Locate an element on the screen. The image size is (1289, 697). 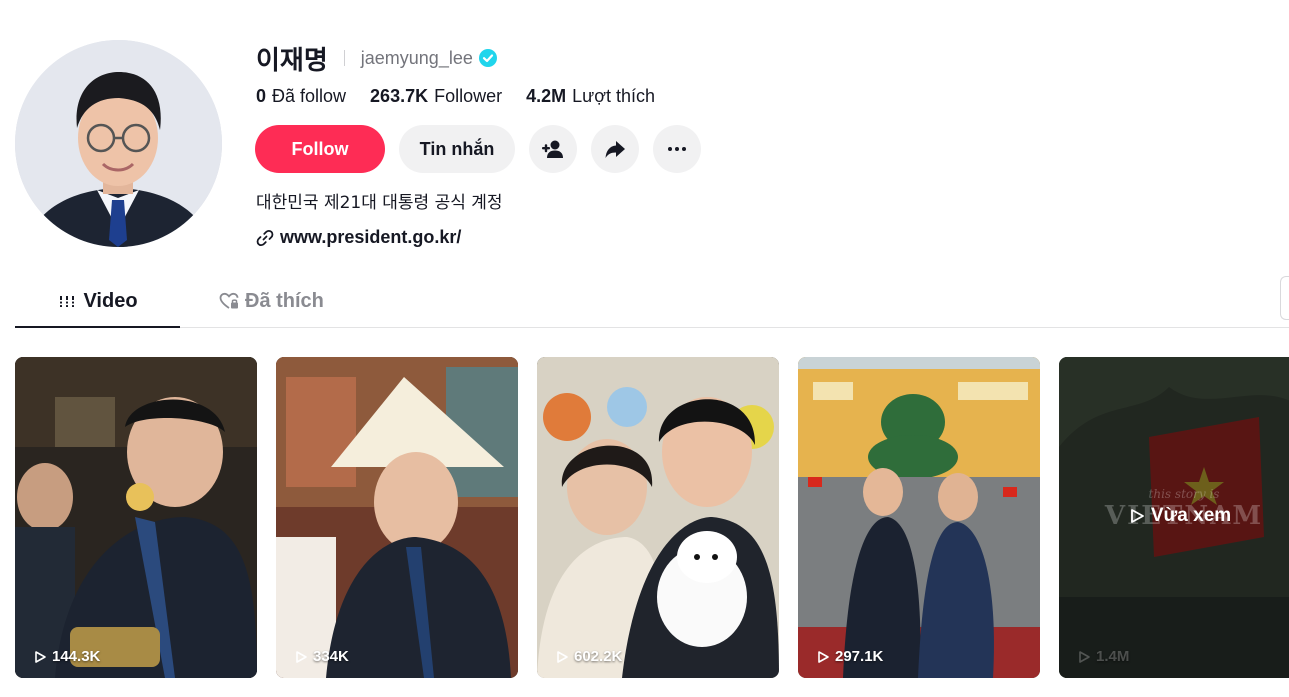
following-stat: 0 Đã follow is located at coordinates (301, 96).